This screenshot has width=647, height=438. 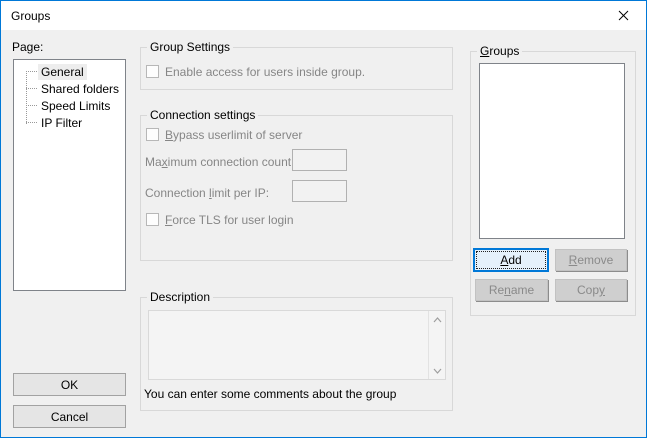 What do you see at coordinates (69, 122) in the screenshot?
I see `tree-item-ip-filter: IP Filter` at bounding box center [69, 122].